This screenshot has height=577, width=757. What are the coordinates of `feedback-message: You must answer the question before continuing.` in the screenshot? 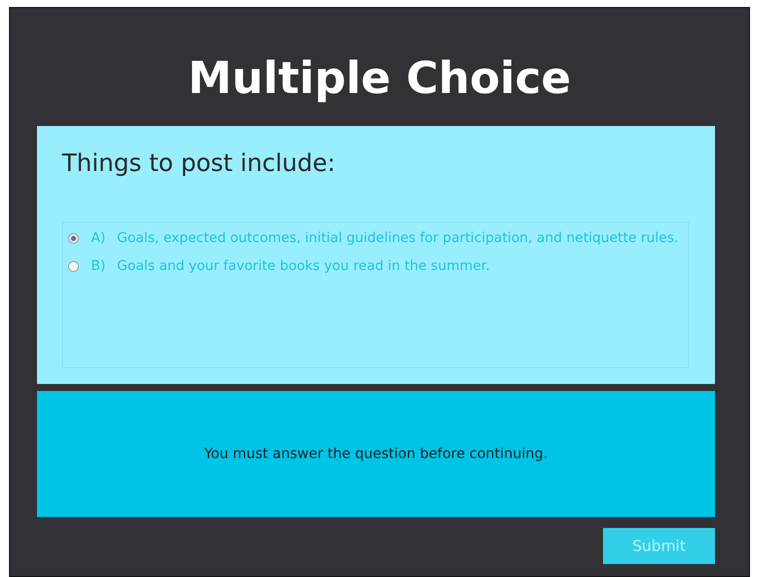 It's located at (376, 454).